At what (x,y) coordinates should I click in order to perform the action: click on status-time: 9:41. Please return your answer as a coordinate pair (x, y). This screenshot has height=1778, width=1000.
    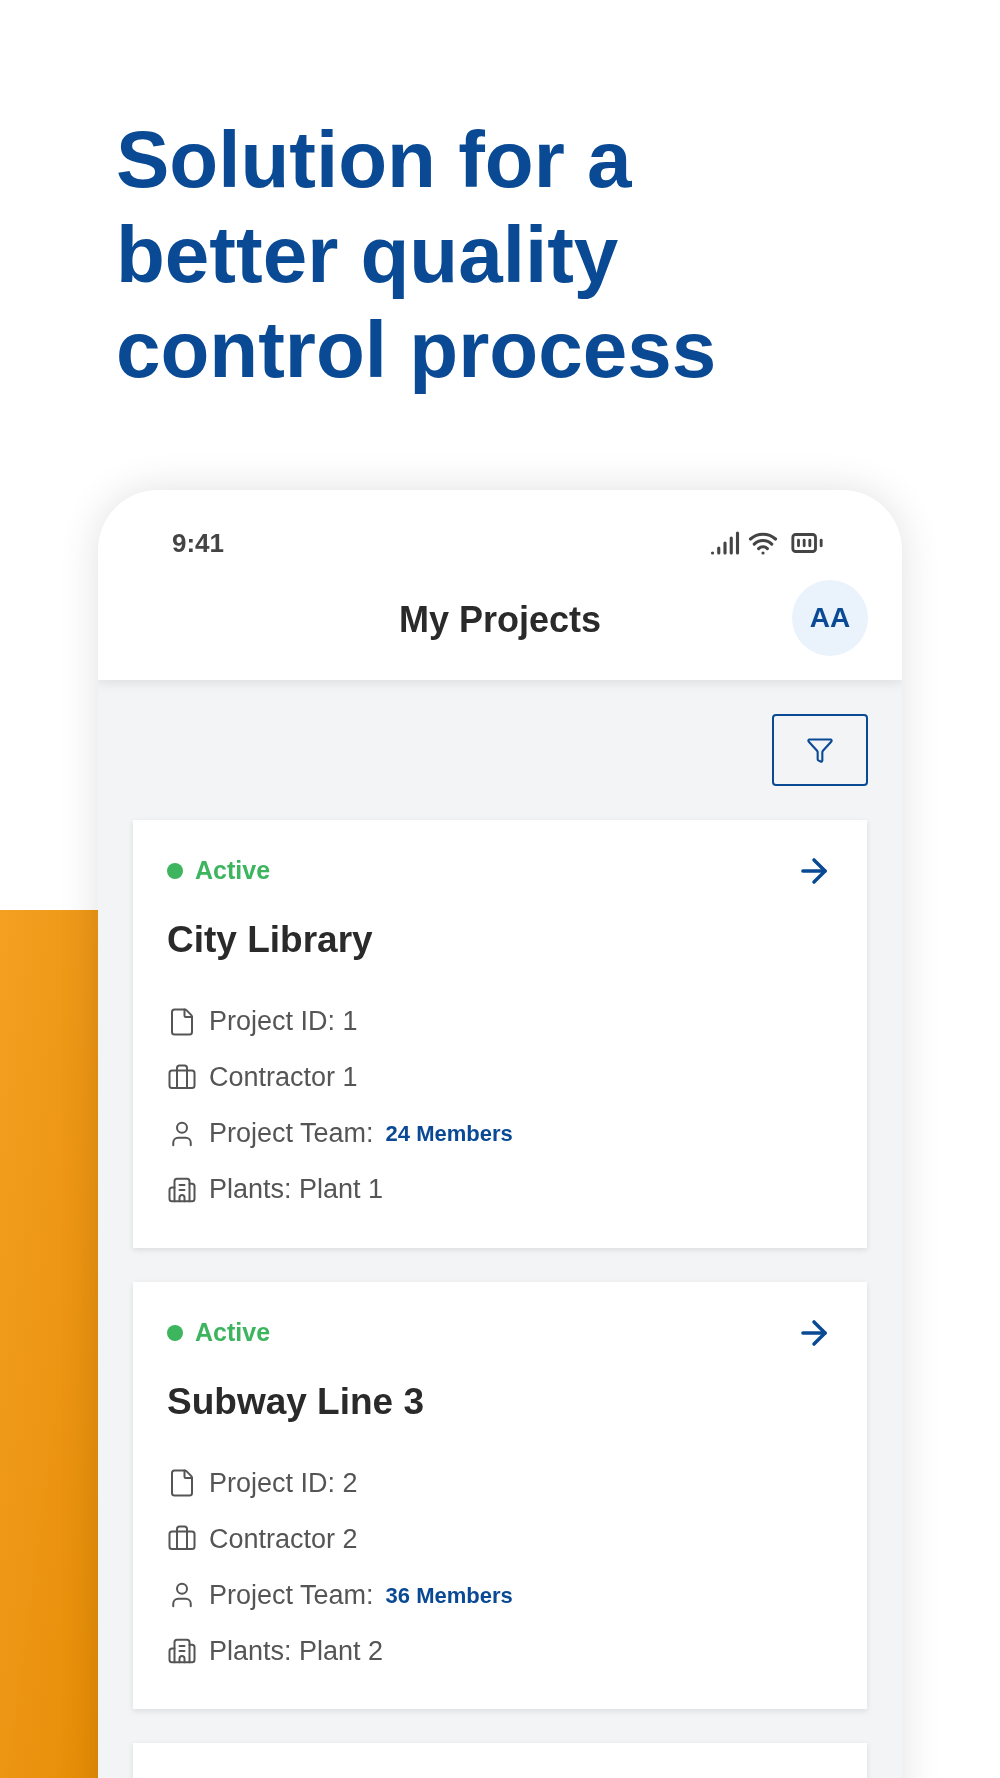
    Looking at the image, I should click on (198, 543).